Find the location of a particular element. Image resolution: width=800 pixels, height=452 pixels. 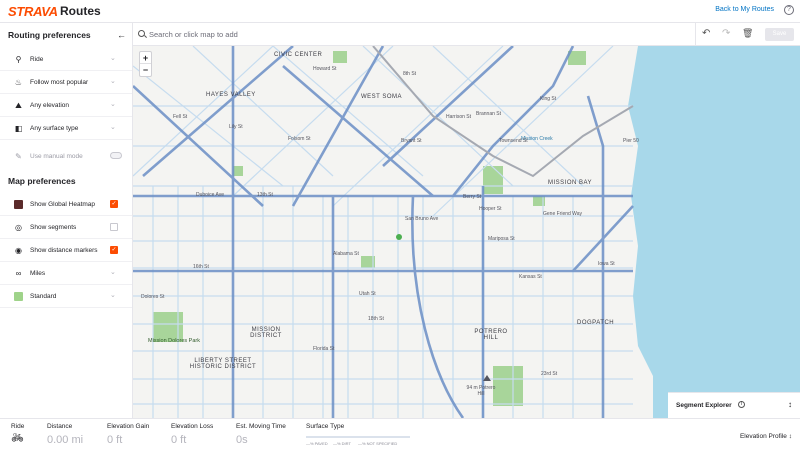

heatmap-checkbox: ✓ is located at coordinates (114, 204).